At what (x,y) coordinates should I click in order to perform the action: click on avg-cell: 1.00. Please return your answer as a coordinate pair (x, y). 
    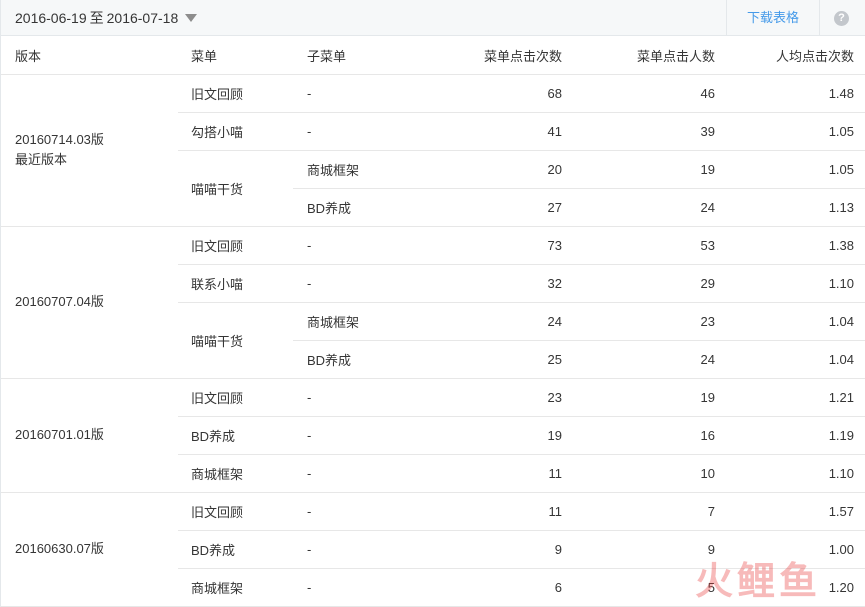
    Looking at the image, I should click on (790, 549).